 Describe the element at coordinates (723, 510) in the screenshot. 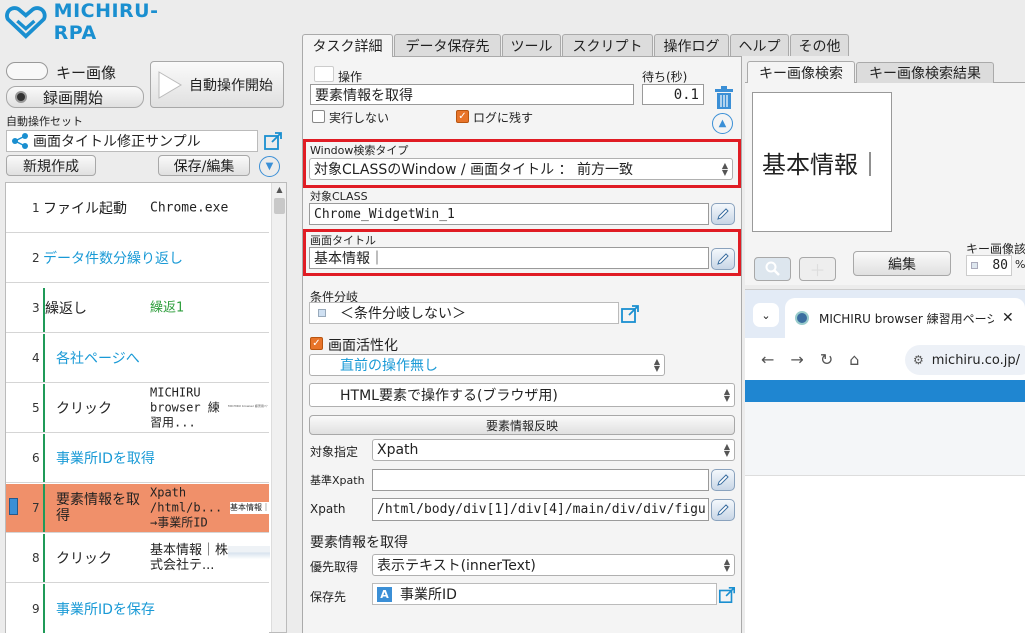

I see `edit-xpath-pencil-icon` at that location.